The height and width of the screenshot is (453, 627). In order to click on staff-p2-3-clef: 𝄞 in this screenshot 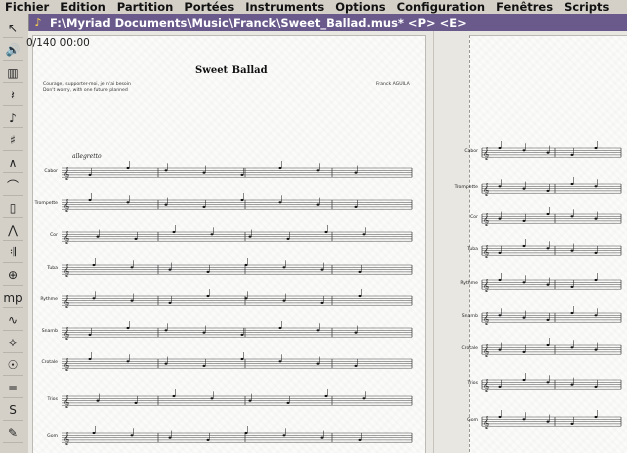, I will do `click(486, 251)`.